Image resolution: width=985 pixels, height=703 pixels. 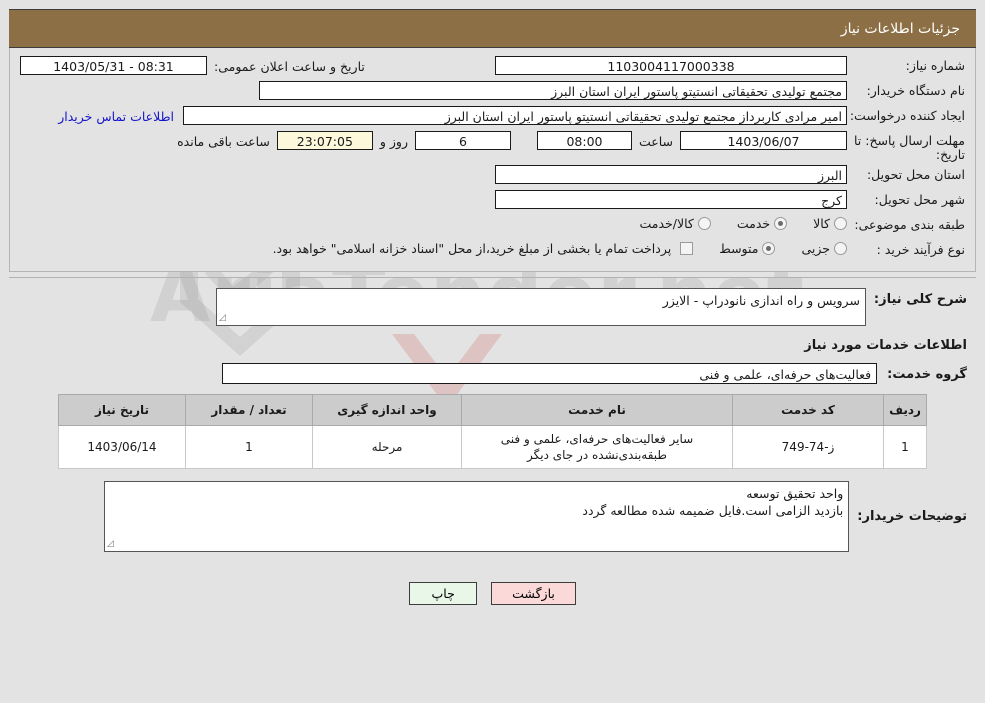 What do you see at coordinates (584, 140) in the screenshot?
I see `deadline-time-value: 08:00` at bounding box center [584, 140].